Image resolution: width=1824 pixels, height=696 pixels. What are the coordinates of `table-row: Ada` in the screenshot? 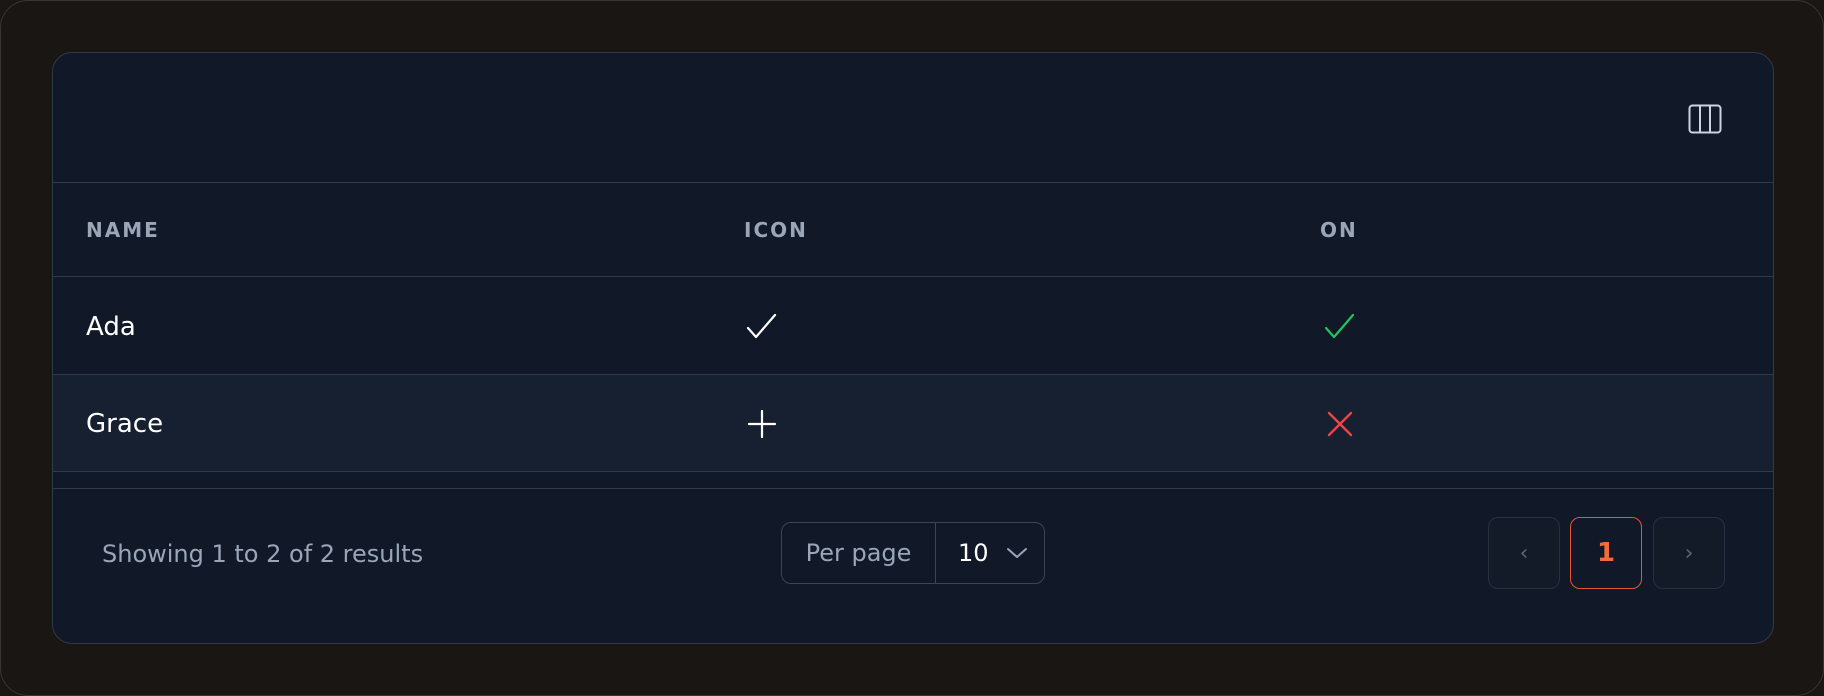 It's located at (913, 326).